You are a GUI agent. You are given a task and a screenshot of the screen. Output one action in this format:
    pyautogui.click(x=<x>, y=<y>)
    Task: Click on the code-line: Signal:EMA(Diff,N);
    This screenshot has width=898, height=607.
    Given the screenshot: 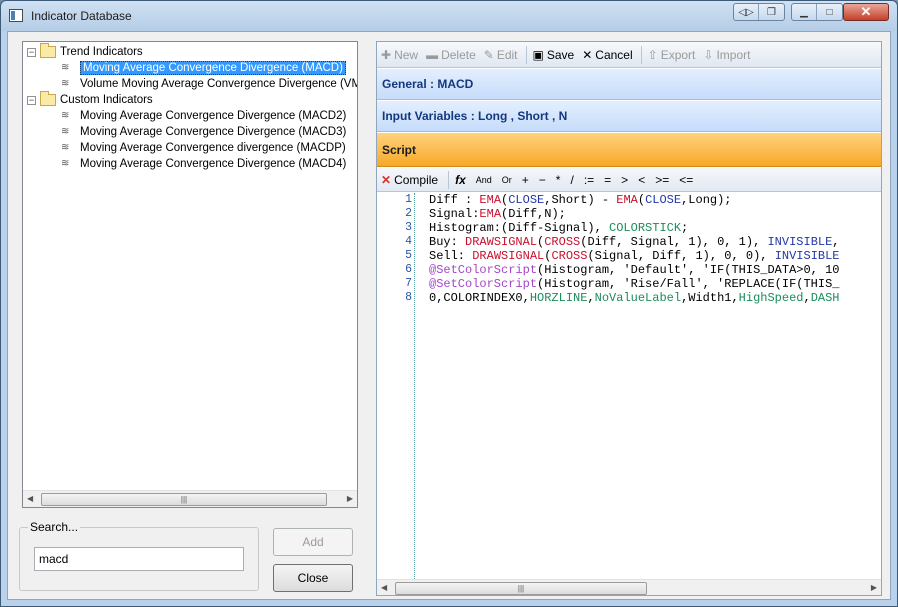 What is the action you would take?
    pyautogui.click(x=497, y=214)
    